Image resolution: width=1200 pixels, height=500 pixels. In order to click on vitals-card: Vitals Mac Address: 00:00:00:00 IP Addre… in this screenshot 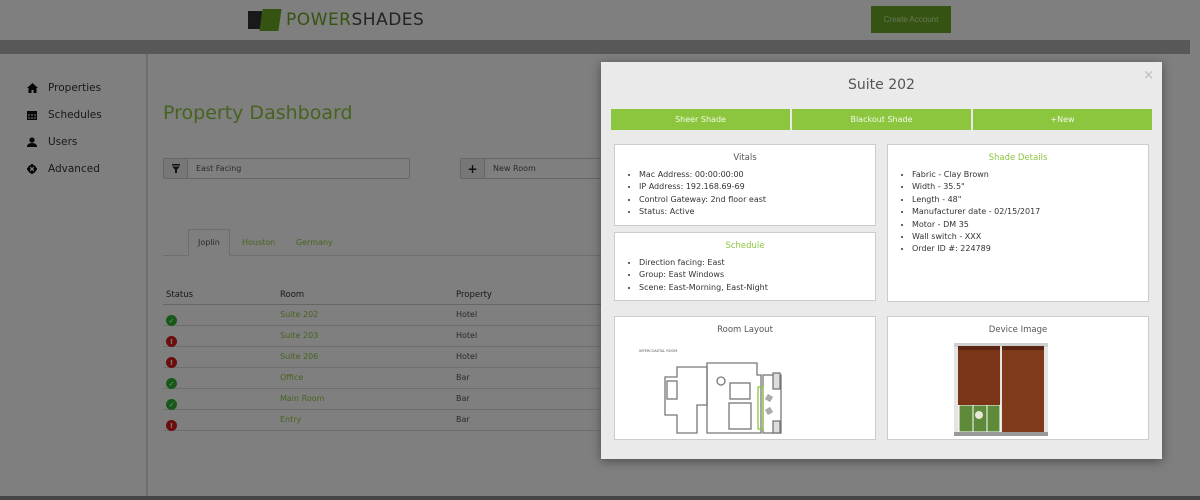, I will do `click(745, 185)`.